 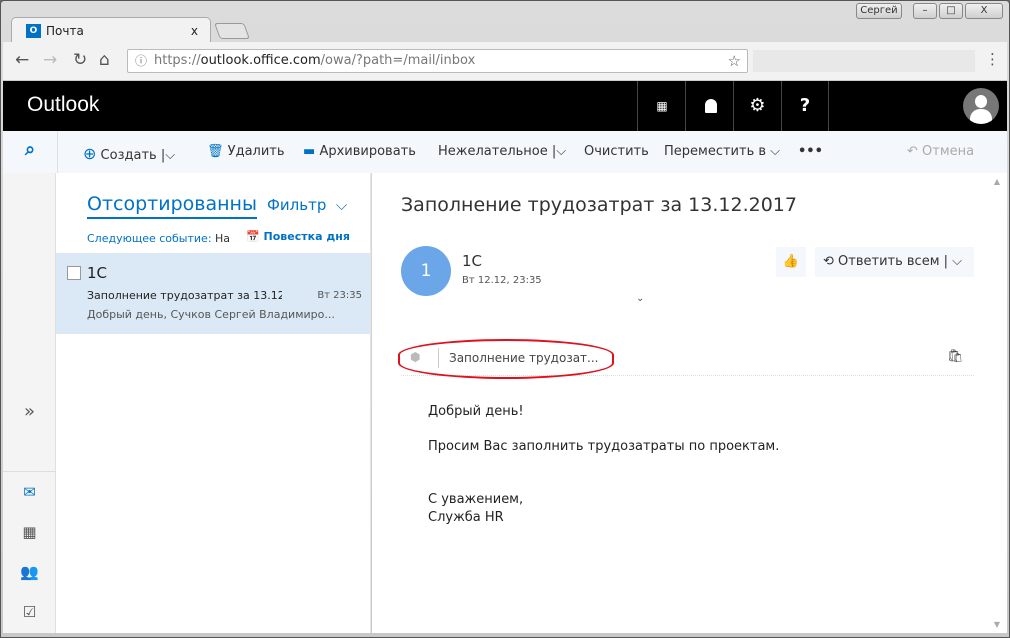 What do you see at coordinates (505, 106) in the screenshot?
I see `outlook-header: Outlook ▦ ⚙ ?` at bounding box center [505, 106].